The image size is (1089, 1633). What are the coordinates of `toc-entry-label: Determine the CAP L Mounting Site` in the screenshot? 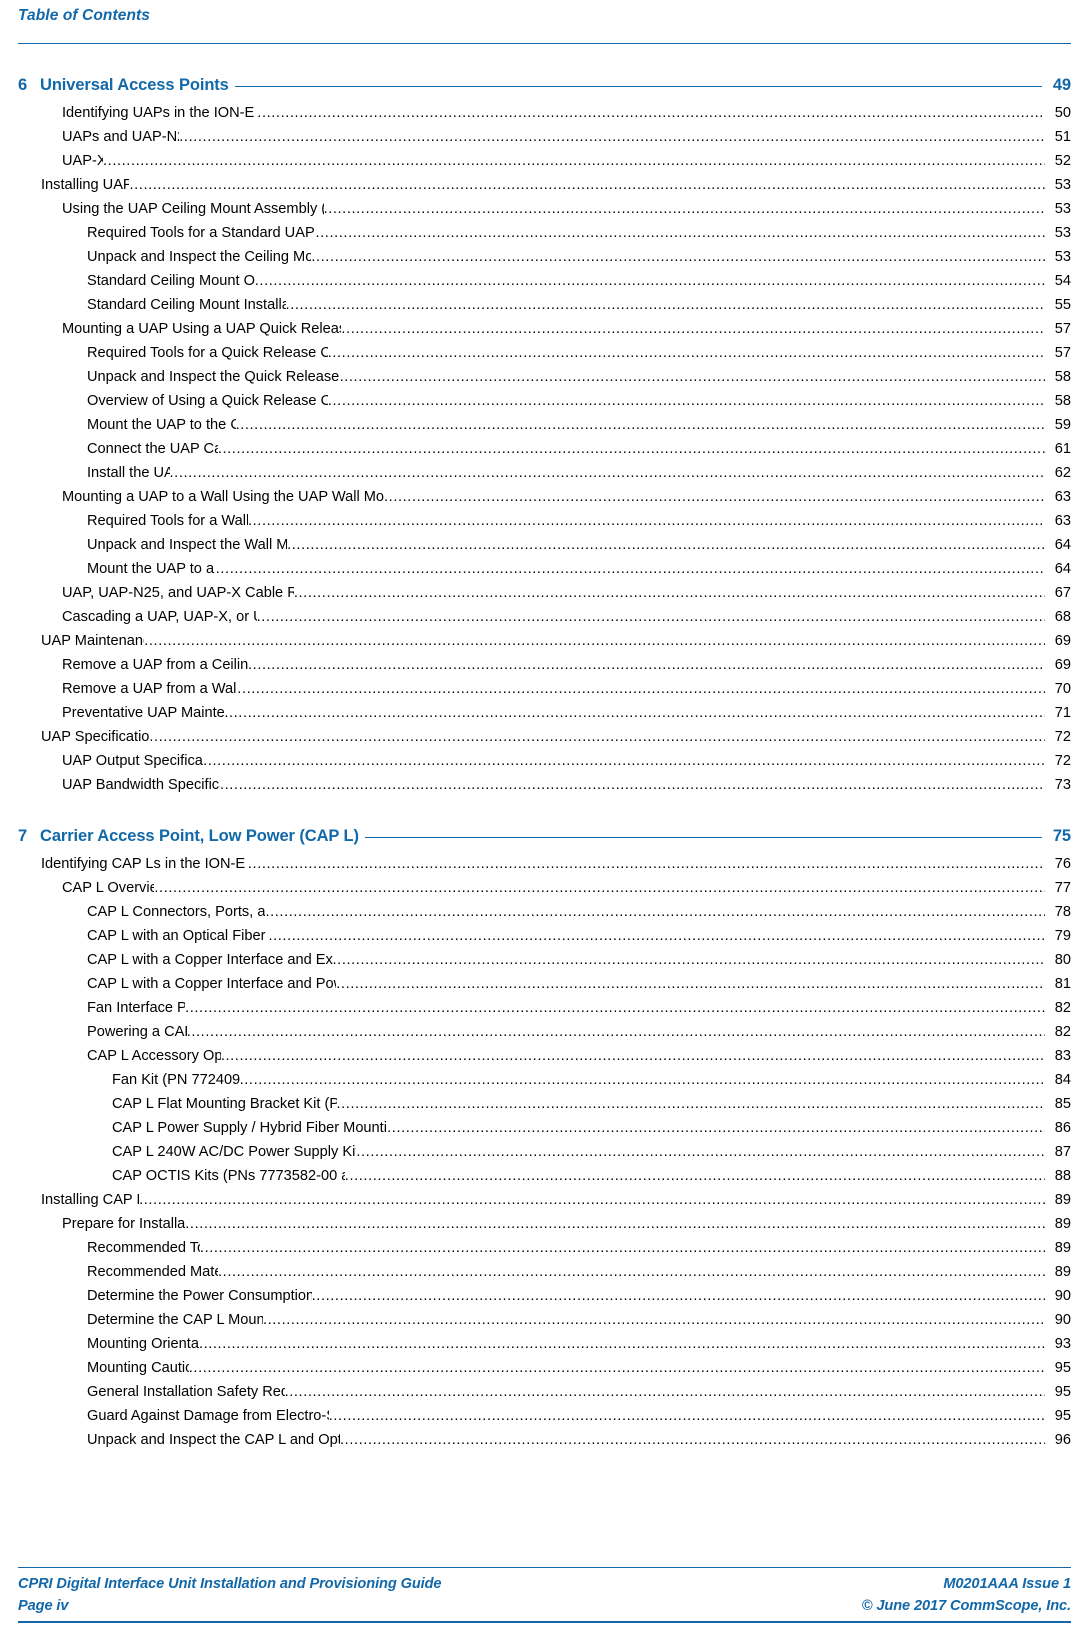 It's located at (175, 1319).